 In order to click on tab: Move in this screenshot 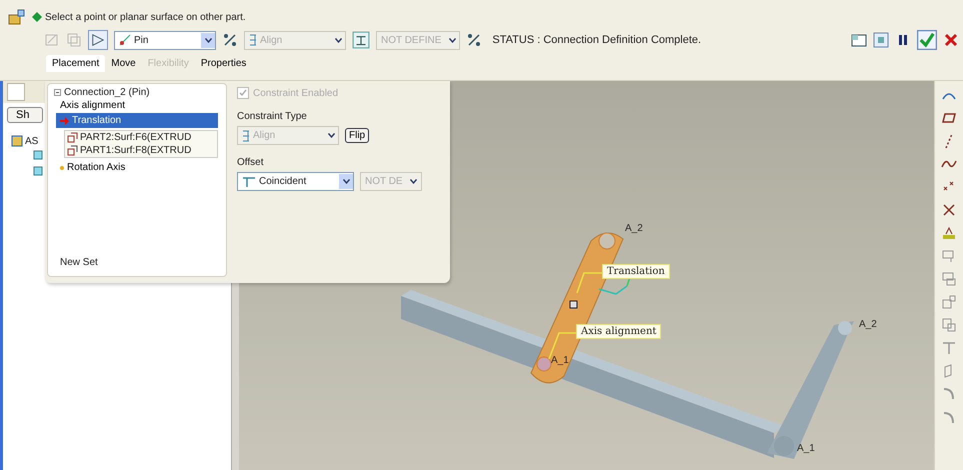, I will do `click(123, 63)`.